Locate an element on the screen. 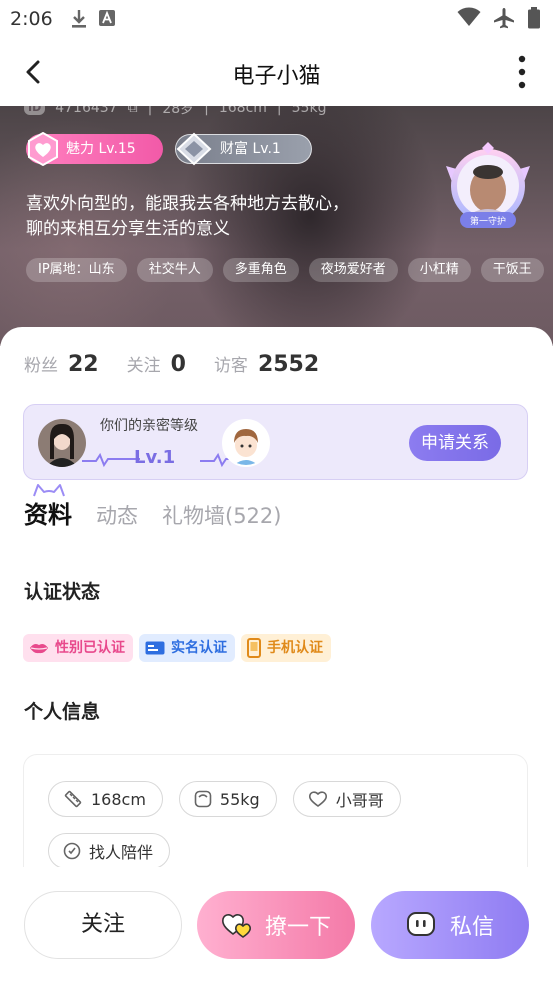 This screenshot has height=983, width=553. hearts-icon is located at coordinates (237, 926).